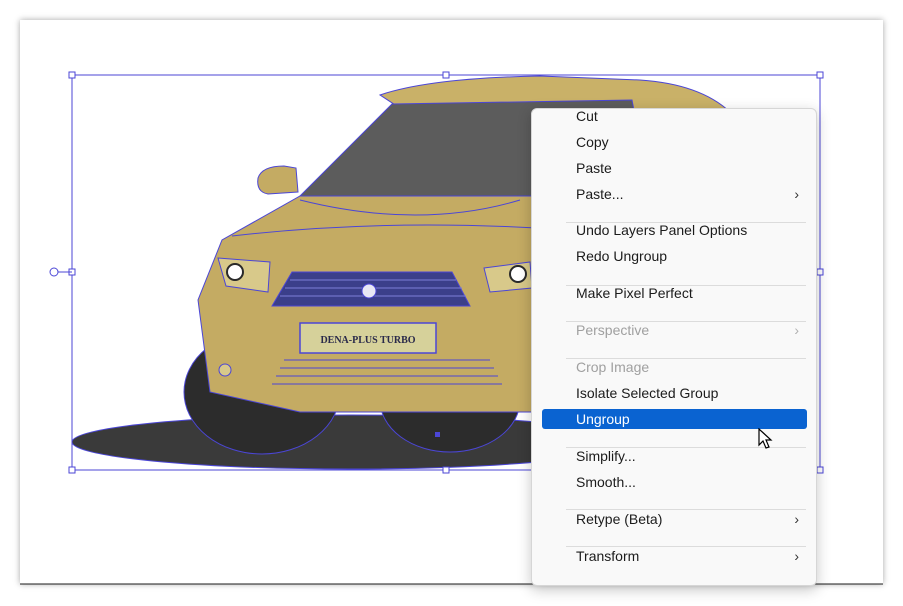 The height and width of the screenshot is (606, 903). I want to click on menu-item-paste: Paste, so click(674, 168).